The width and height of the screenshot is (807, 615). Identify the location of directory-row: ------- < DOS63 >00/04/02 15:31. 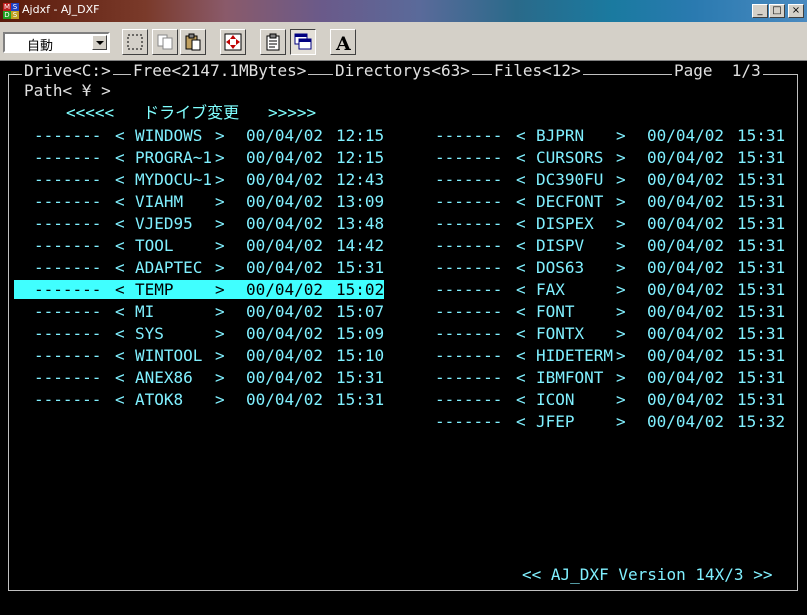
(615, 267).